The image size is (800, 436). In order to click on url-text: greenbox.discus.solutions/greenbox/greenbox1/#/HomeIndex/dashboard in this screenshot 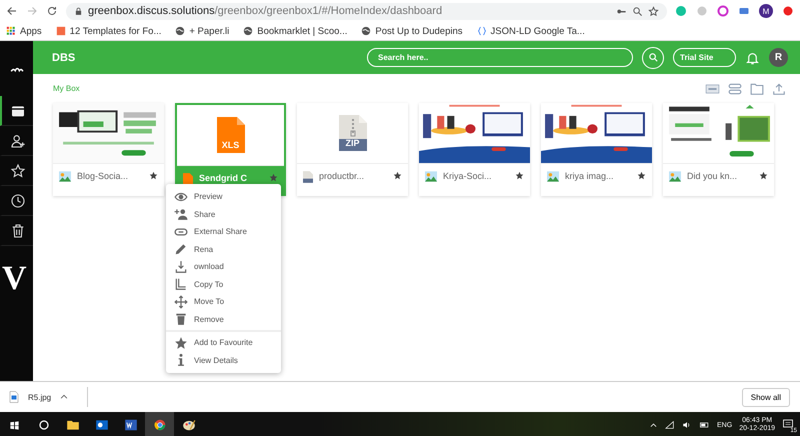, I will do `click(265, 11)`.